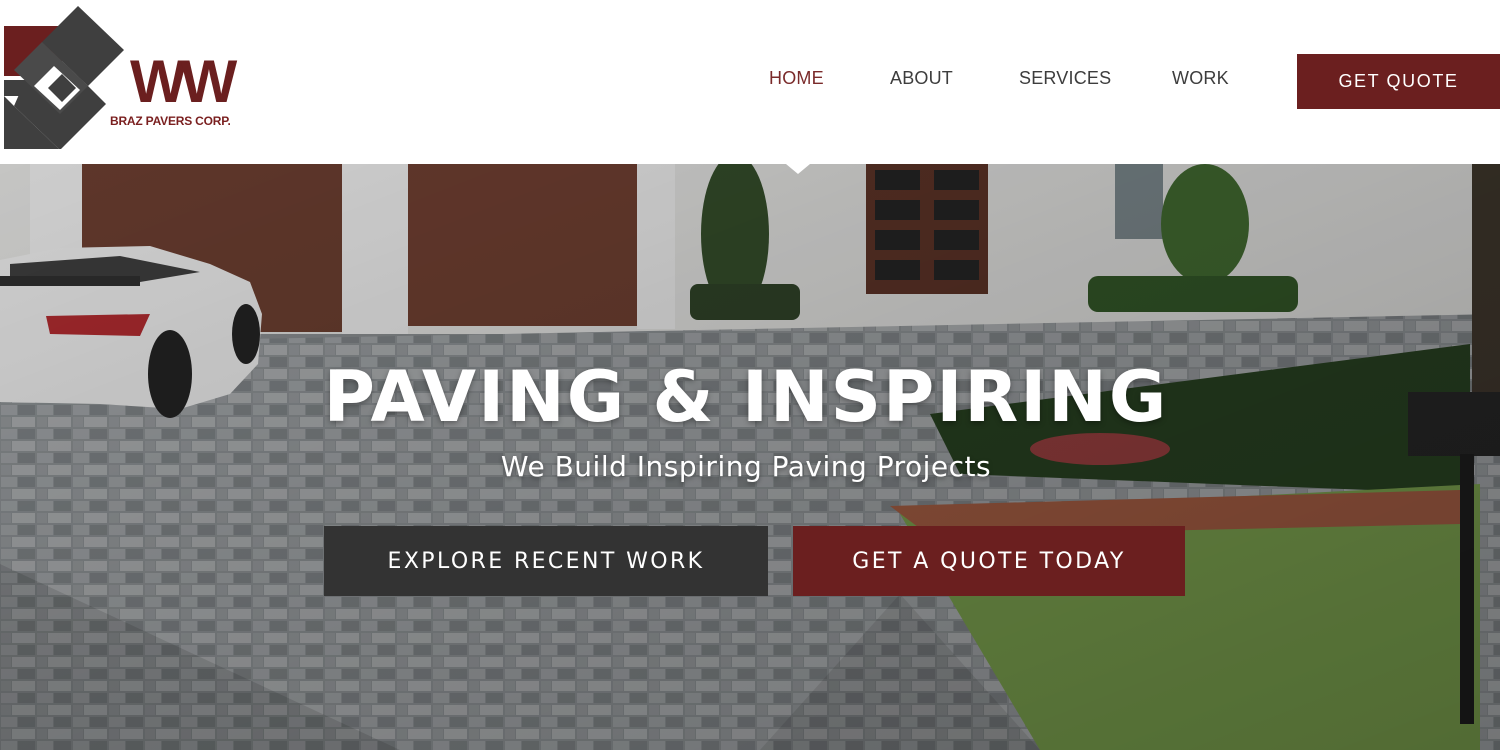  What do you see at coordinates (170, 121) in the screenshot?
I see `logo-company-name: BRAZ PAVERS CORP.` at bounding box center [170, 121].